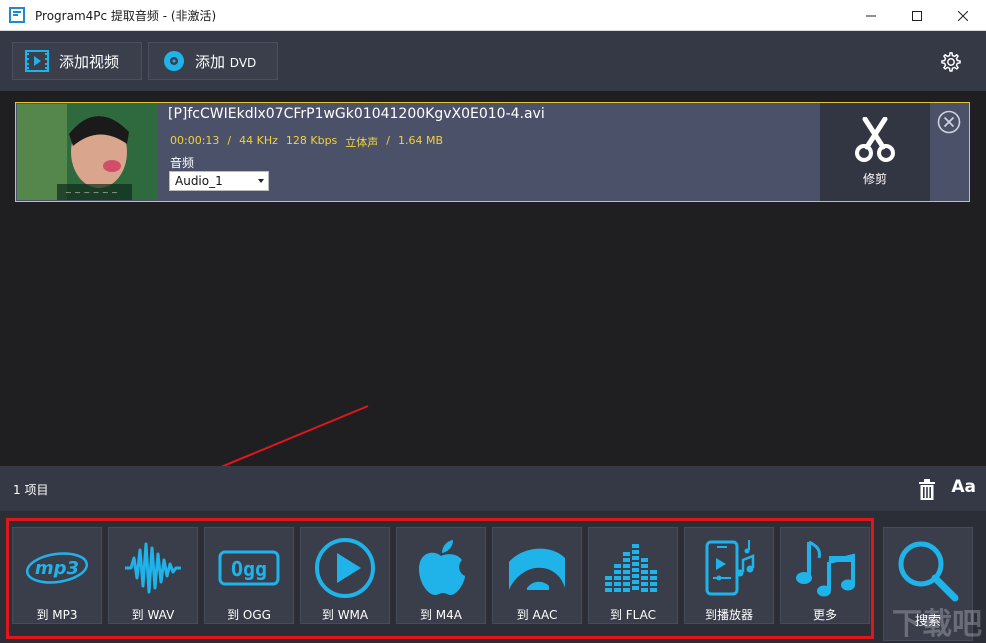 The image size is (986, 643). I want to click on to-aac-label: 到 AAC, so click(537, 615).